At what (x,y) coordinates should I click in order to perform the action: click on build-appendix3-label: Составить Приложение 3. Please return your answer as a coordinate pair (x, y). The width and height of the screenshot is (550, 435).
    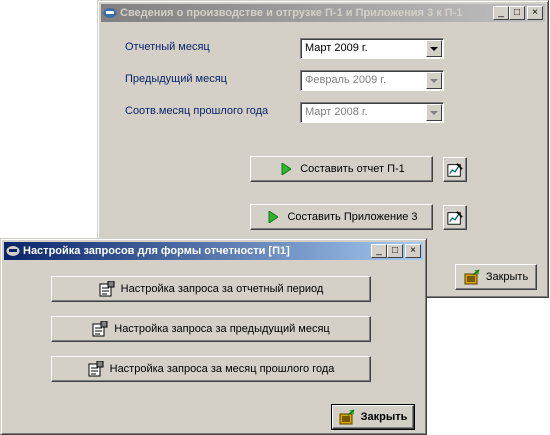
    Looking at the image, I should click on (352, 217).